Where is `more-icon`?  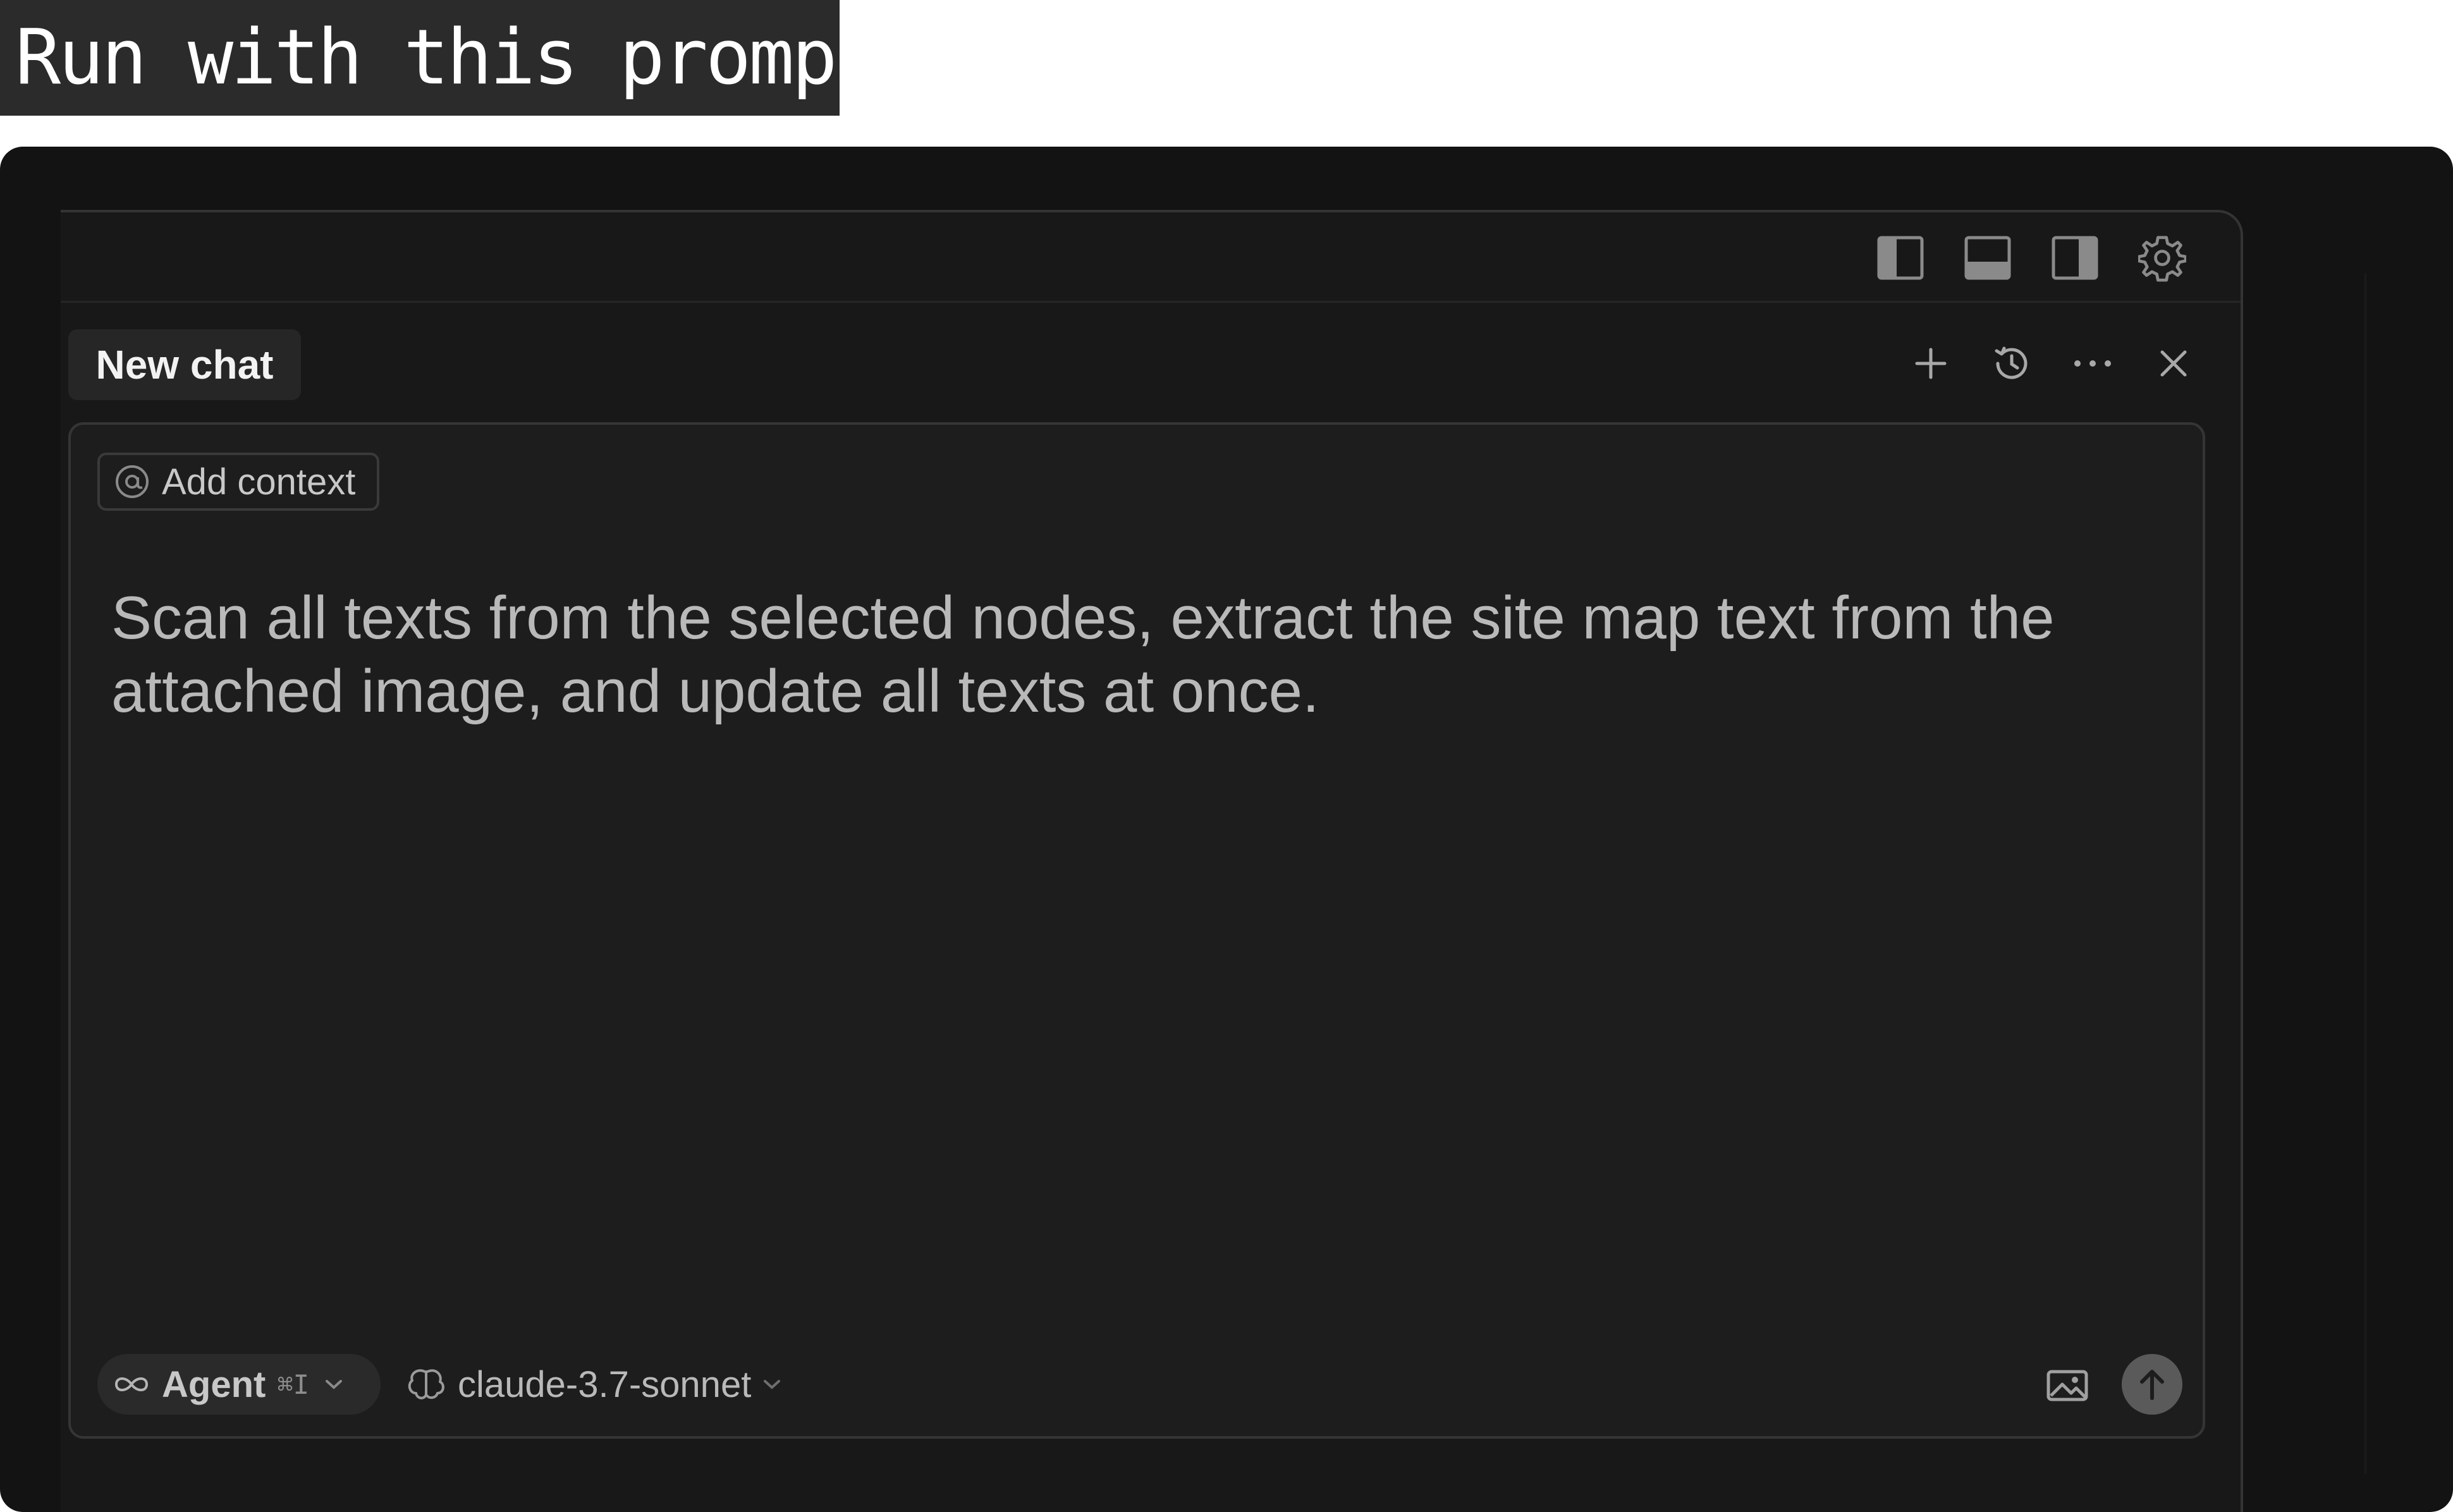 more-icon is located at coordinates (2092, 364).